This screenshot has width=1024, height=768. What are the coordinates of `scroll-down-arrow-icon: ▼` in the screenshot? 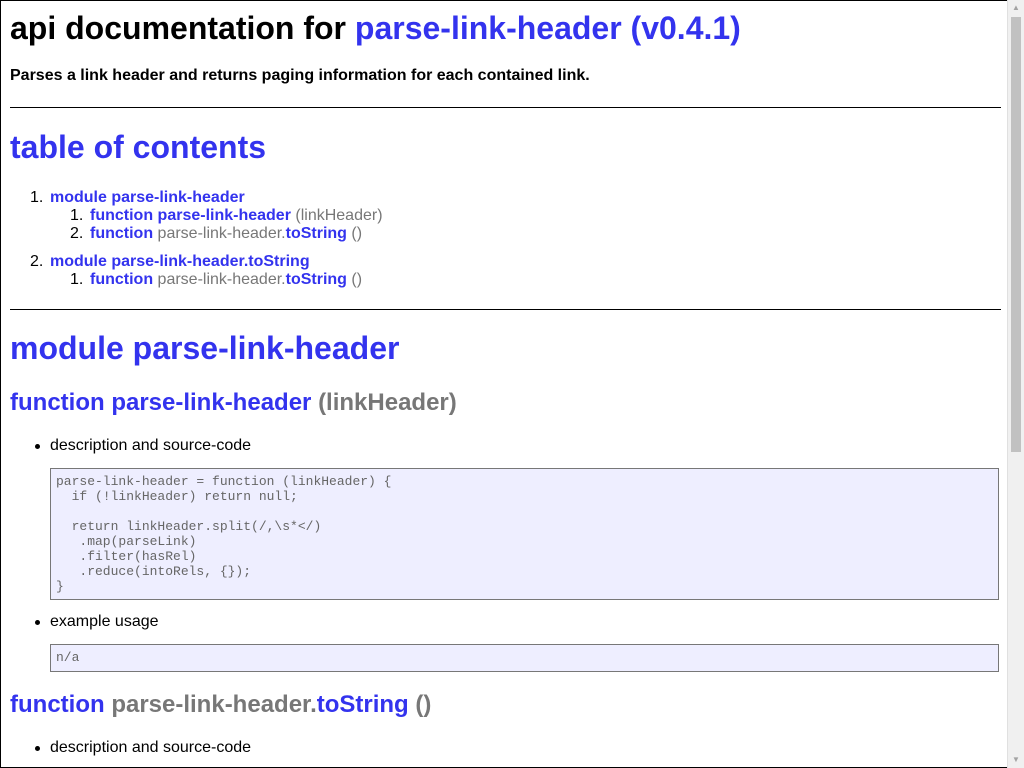 It's located at (1016, 760).